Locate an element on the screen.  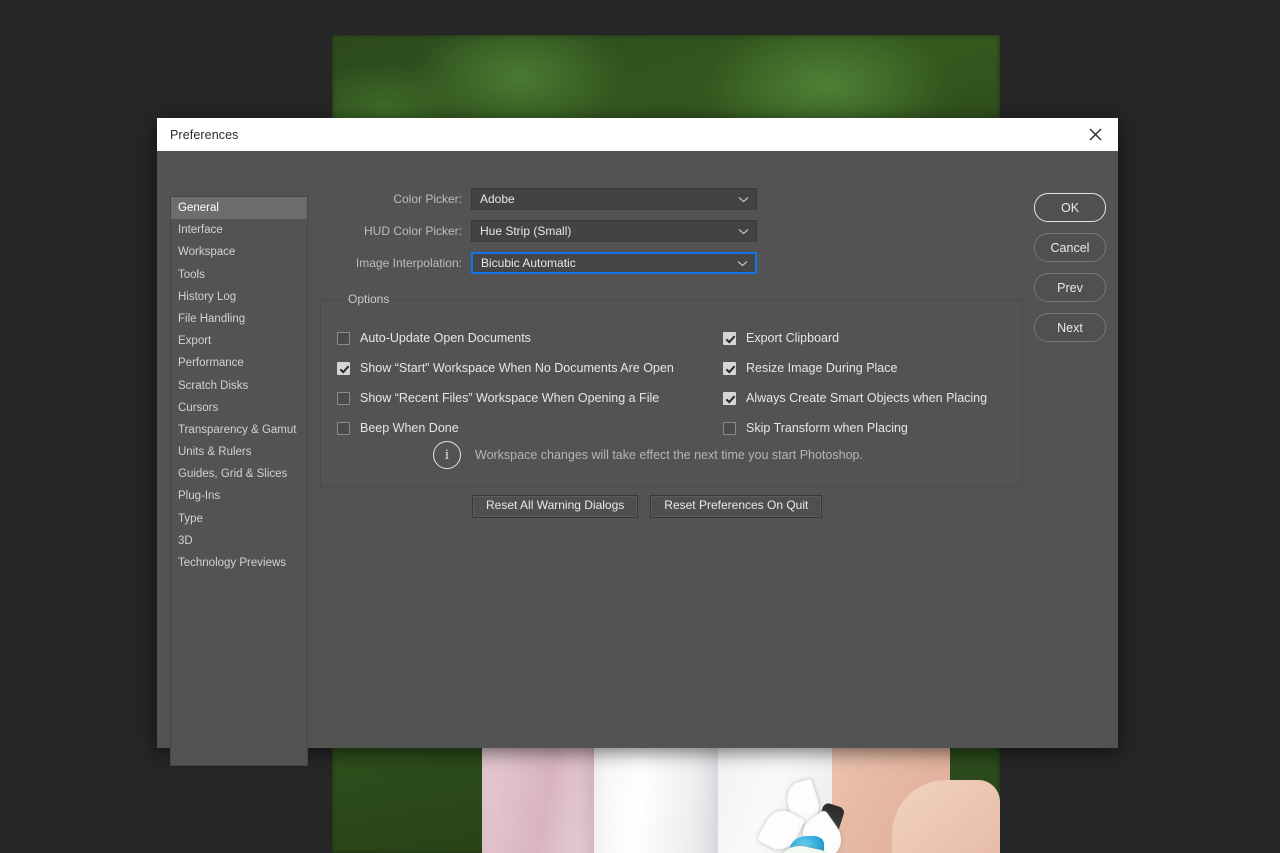
field-row: Image Interpolation: Bicubic Automatic is located at coordinates (635, 263).